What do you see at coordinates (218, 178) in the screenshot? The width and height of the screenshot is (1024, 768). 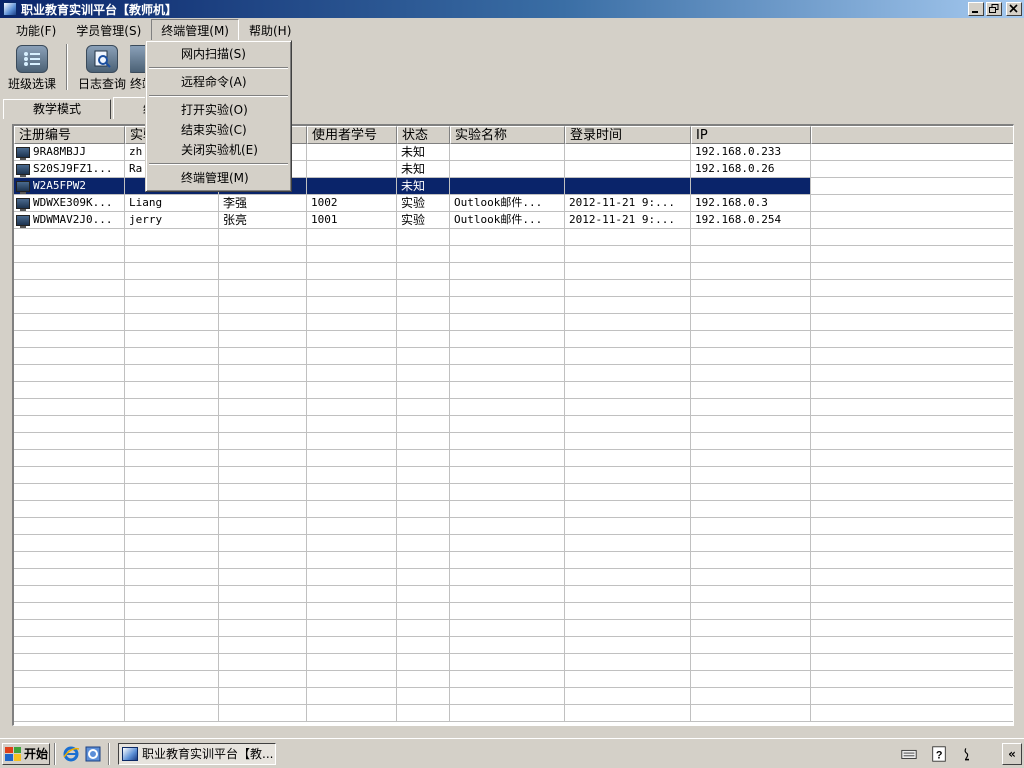 I see `menu-item-terminal-management: 终端管理(M)` at bounding box center [218, 178].